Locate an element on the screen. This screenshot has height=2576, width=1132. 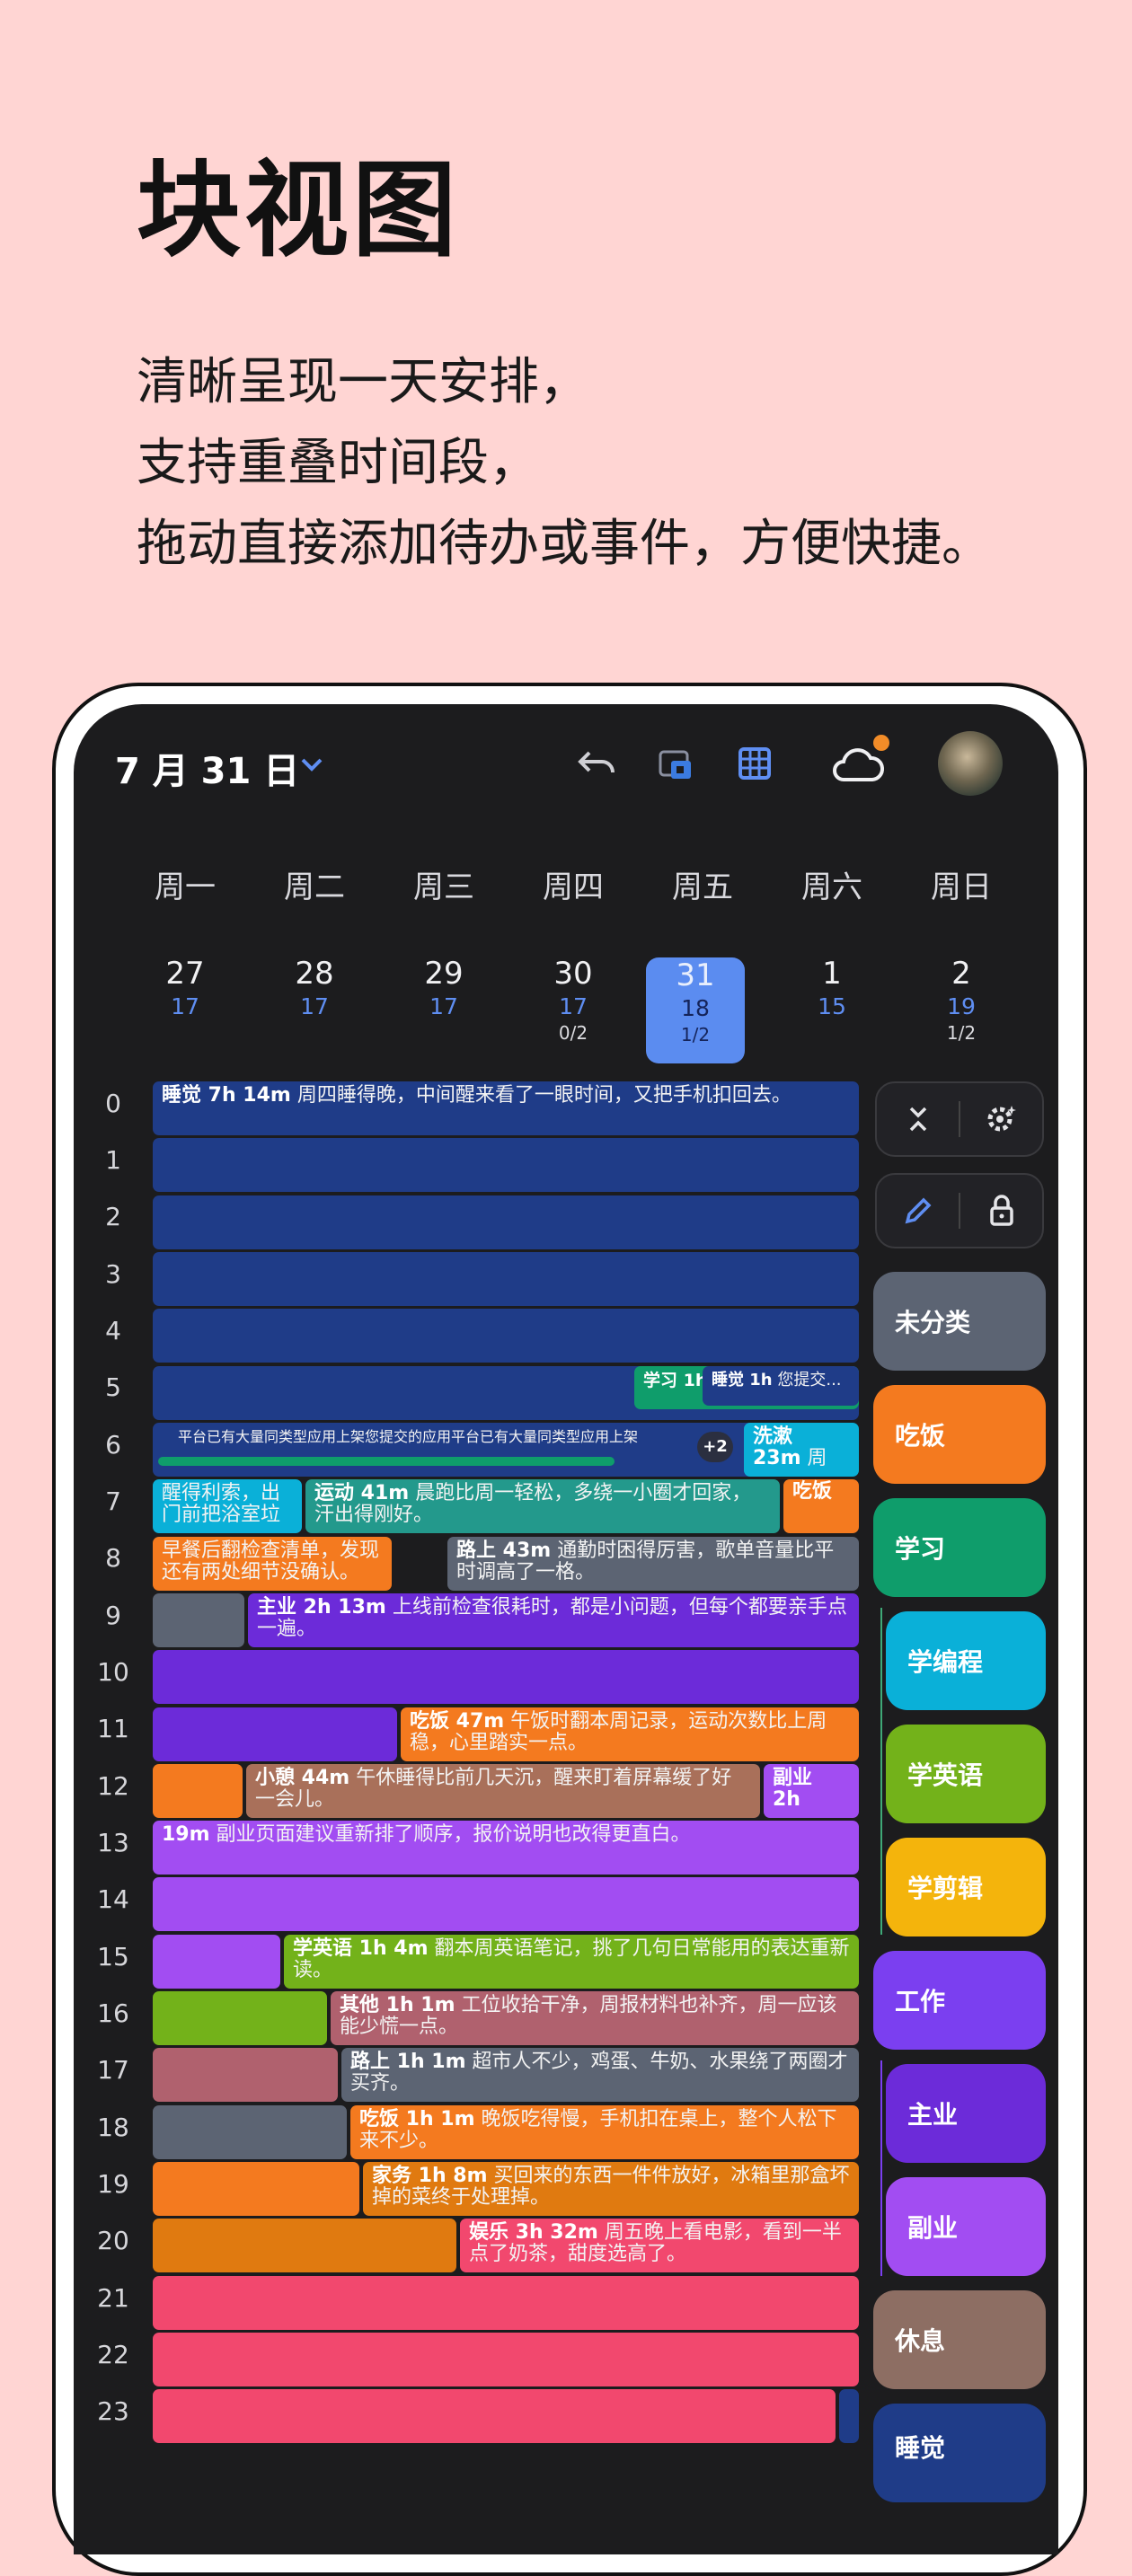
event-block-commute: 路上 43m 通勤时困得厉害，歌单音量比平时调高了一格。 is located at coordinates (653, 1564).